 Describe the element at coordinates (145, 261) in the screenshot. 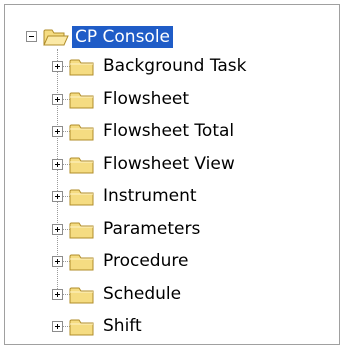

I see `tree-node-label: Procedure` at that location.